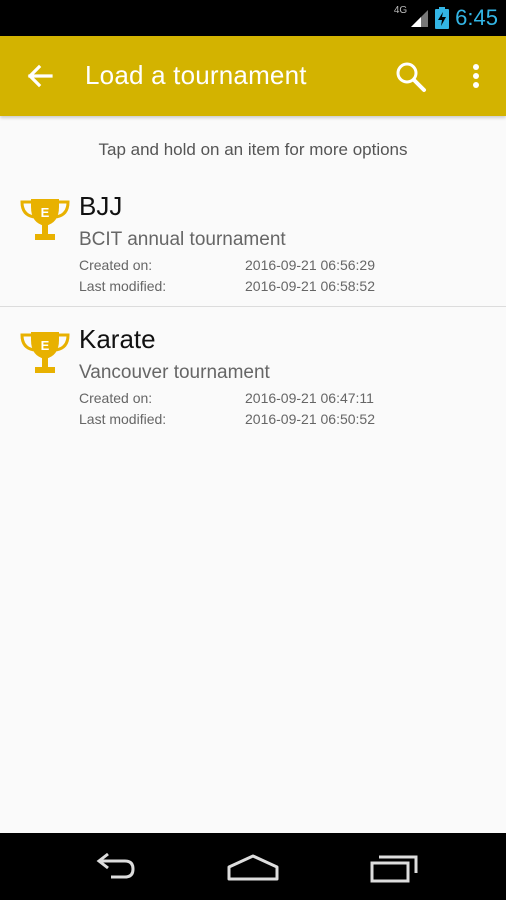 The image size is (506, 900). Describe the element at coordinates (310, 286) in the screenshot. I see `modified-value: 2016-09-21 06:58:52` at that location.